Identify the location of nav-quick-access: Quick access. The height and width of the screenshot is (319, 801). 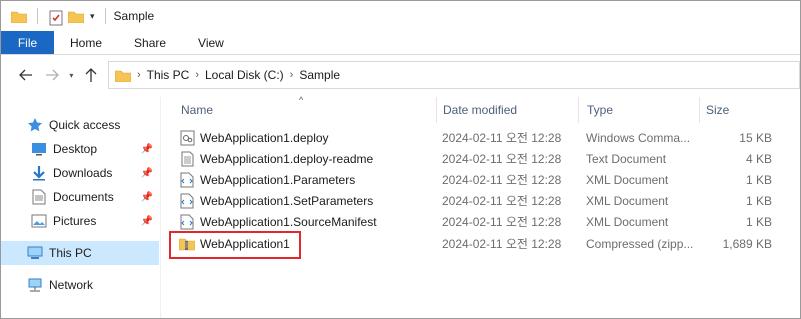
(80, 125).